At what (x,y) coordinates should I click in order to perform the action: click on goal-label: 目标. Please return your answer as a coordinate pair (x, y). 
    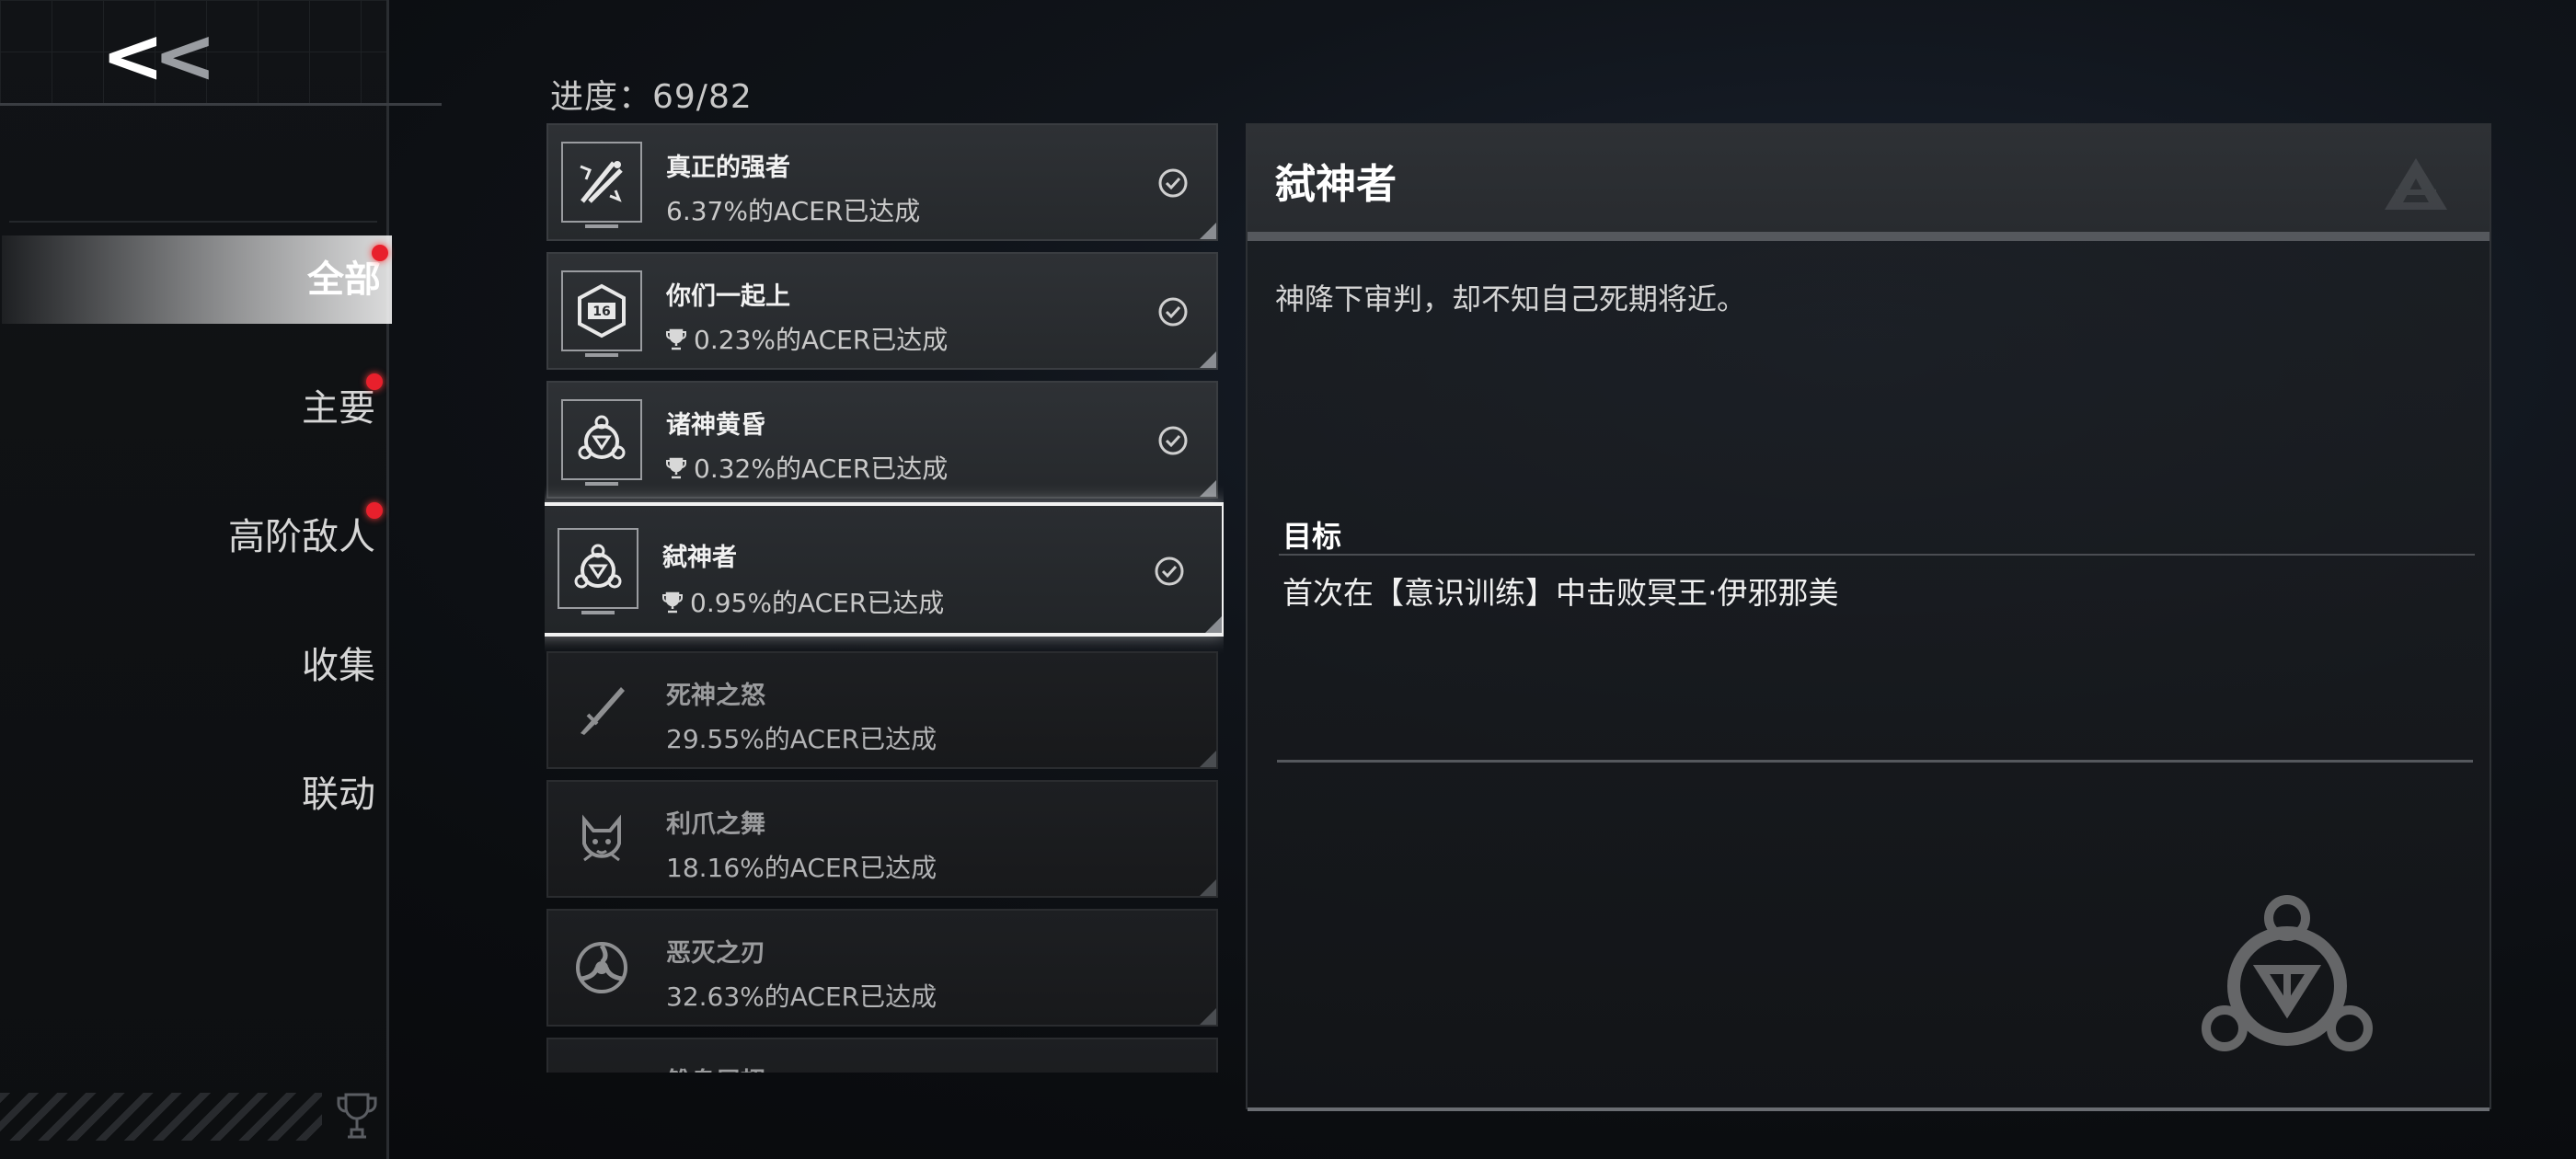
    Looking at the image, I should click on (1312, 536).